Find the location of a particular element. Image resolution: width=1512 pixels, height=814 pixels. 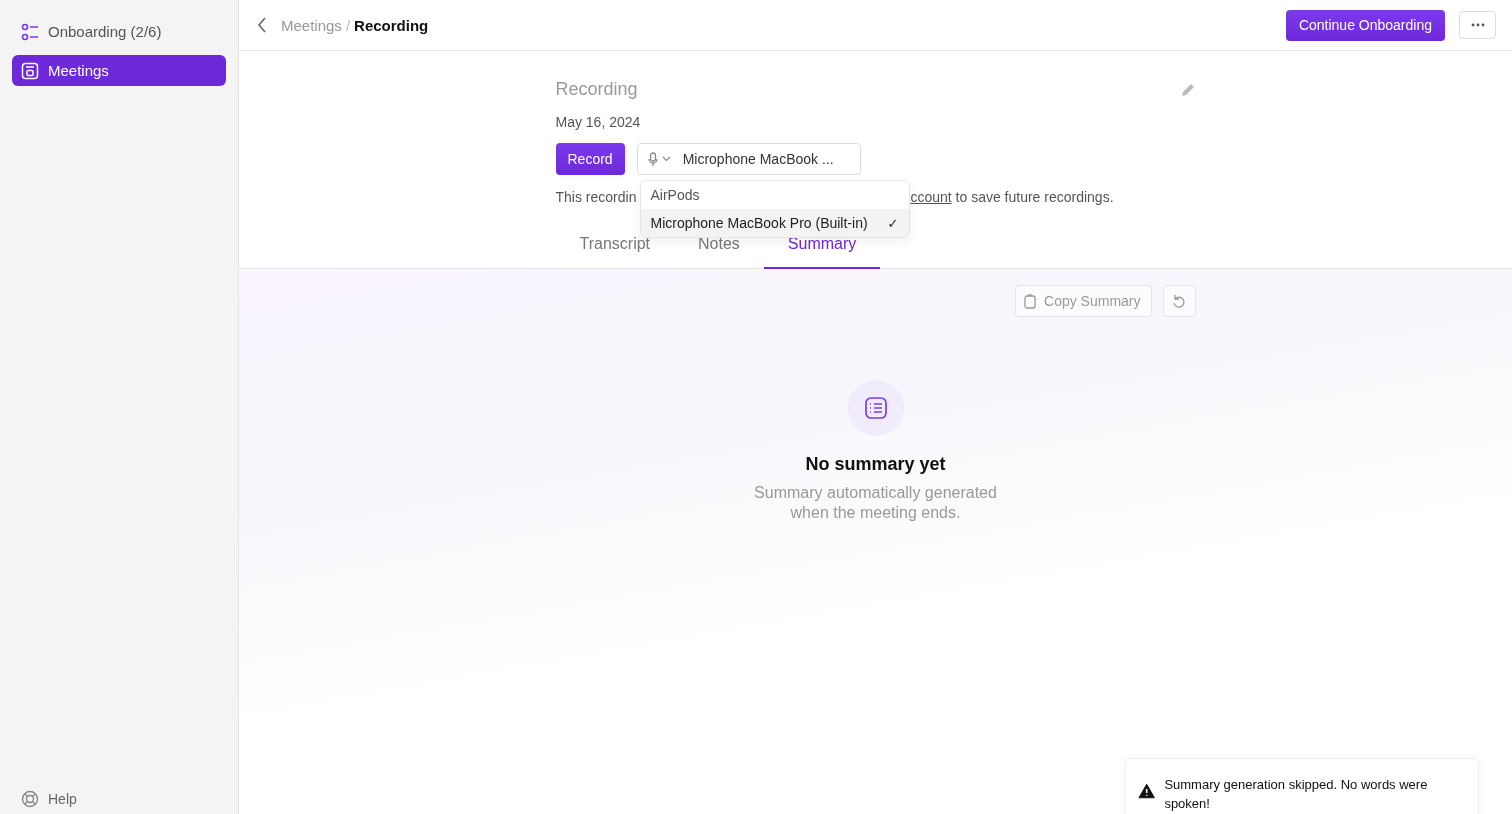

microphone-icon is located at coordinates (652, 159).